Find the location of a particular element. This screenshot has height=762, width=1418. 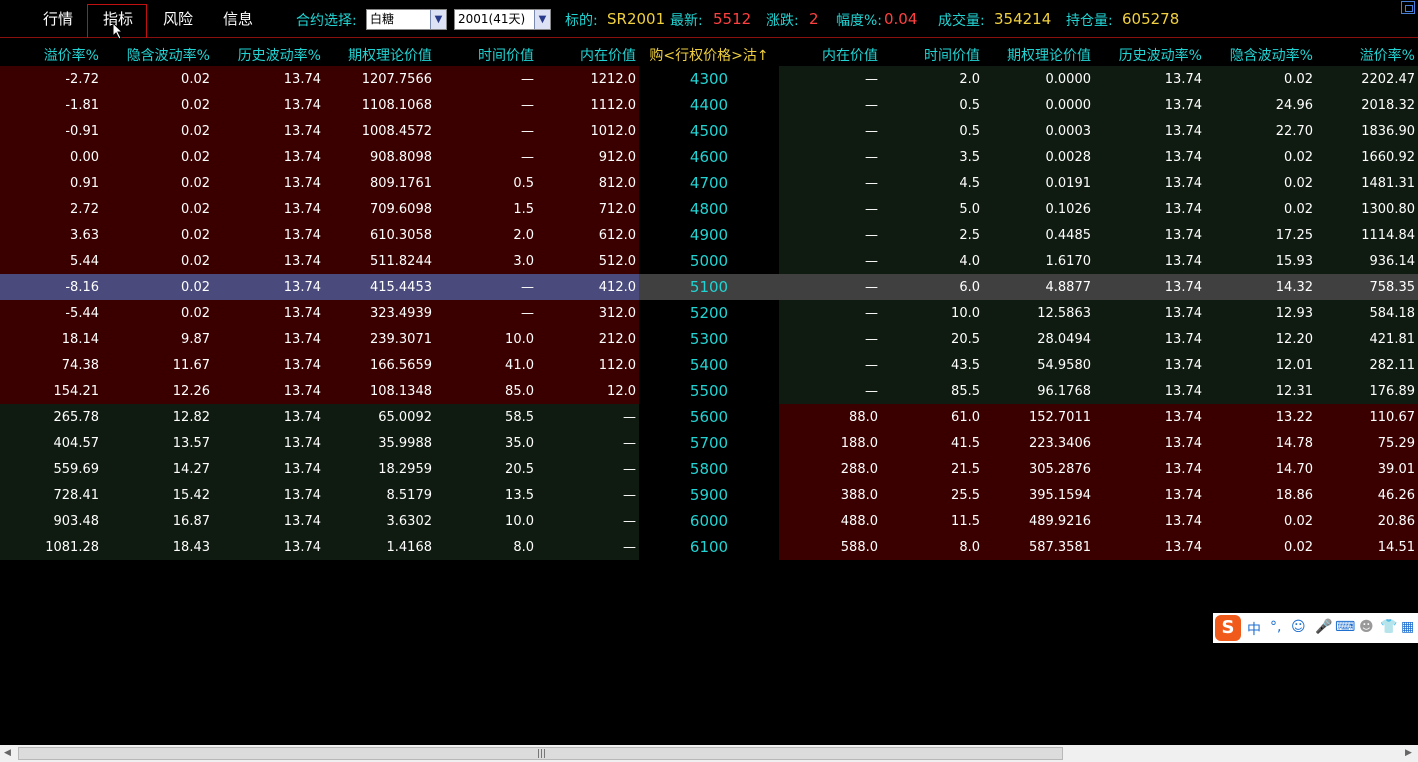

ime-mode-toggle: 中 is located at coordinates (1254, 629).